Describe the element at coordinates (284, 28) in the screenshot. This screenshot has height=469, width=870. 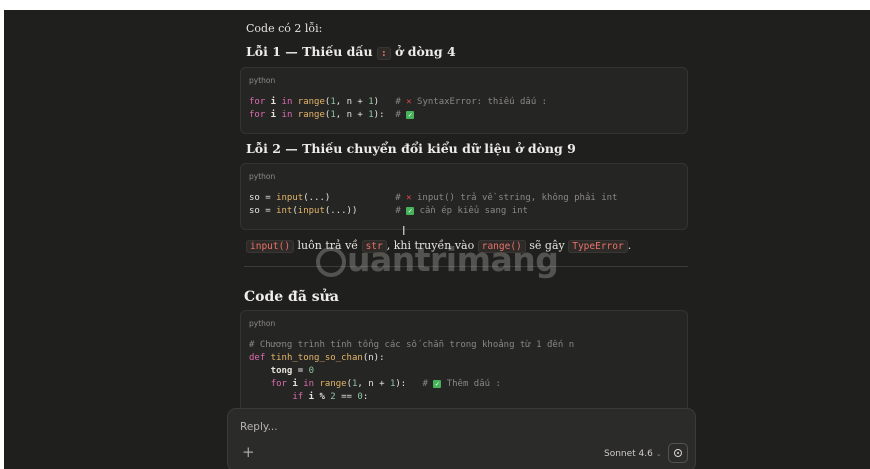
I see `intro-text: Code có 2 lỗi:` at that location.